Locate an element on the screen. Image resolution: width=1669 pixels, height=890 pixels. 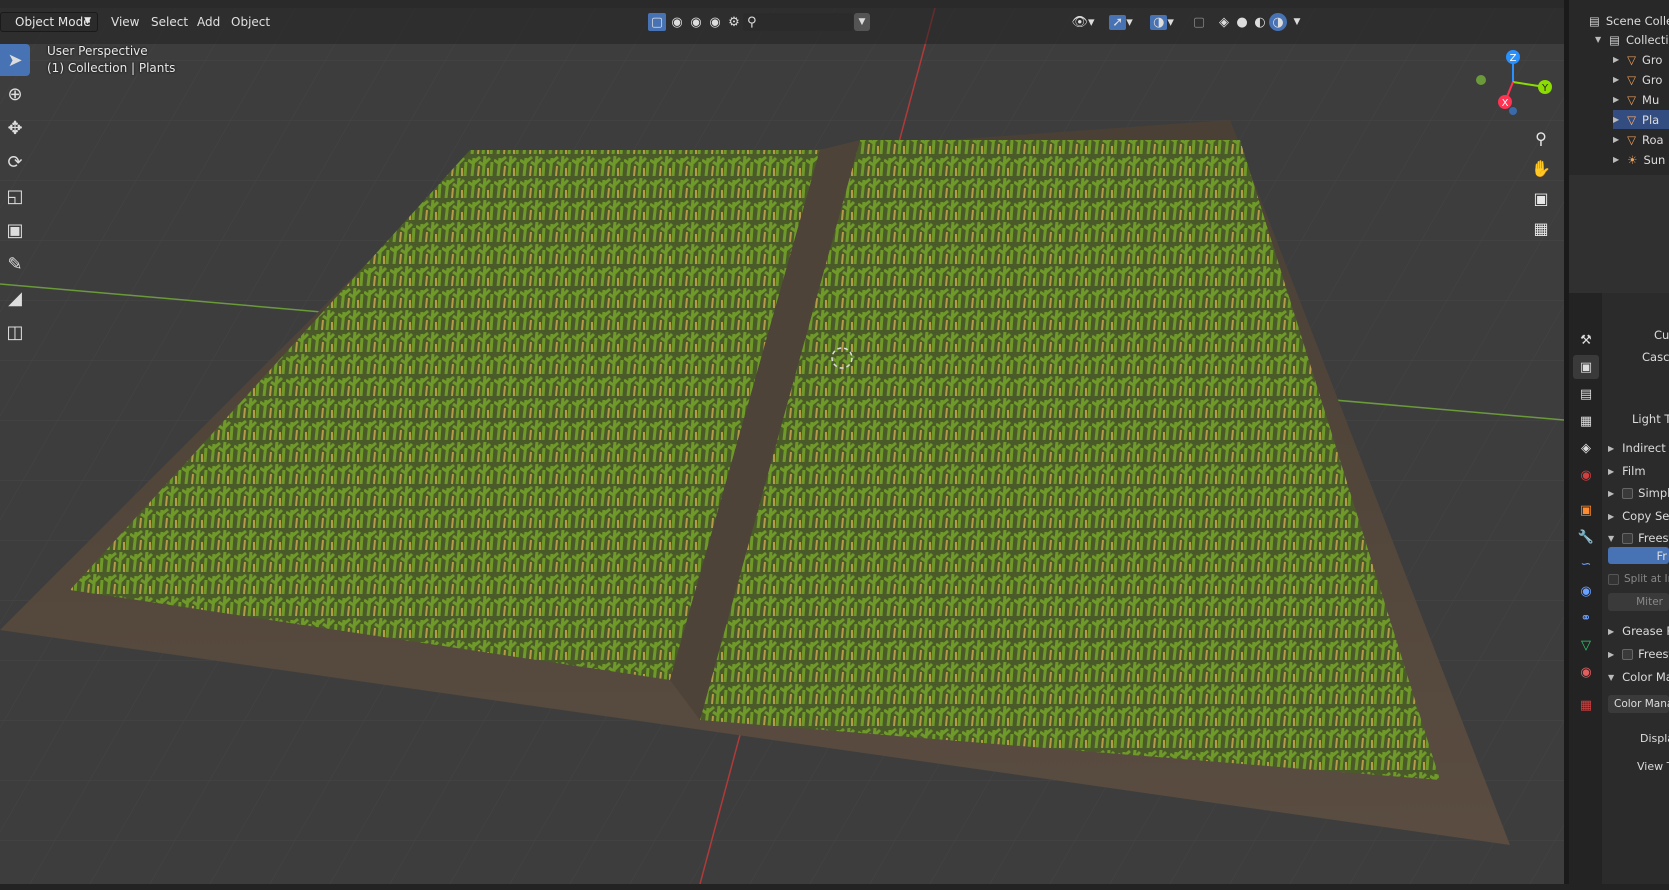
view-layer-icon: ▦ is located at coordinates (1586, 421).